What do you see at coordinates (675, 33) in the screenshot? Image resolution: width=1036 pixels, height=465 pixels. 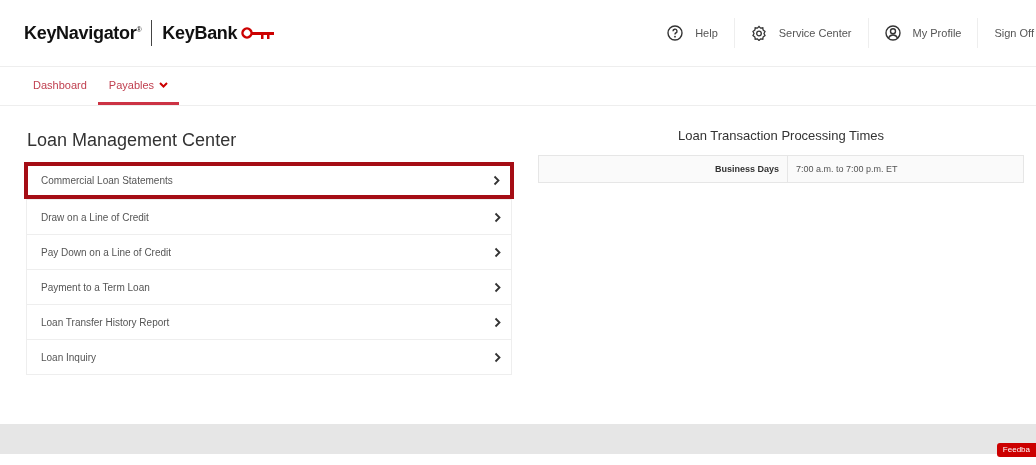 I see `help-icon` at bounding box center [675, 33].